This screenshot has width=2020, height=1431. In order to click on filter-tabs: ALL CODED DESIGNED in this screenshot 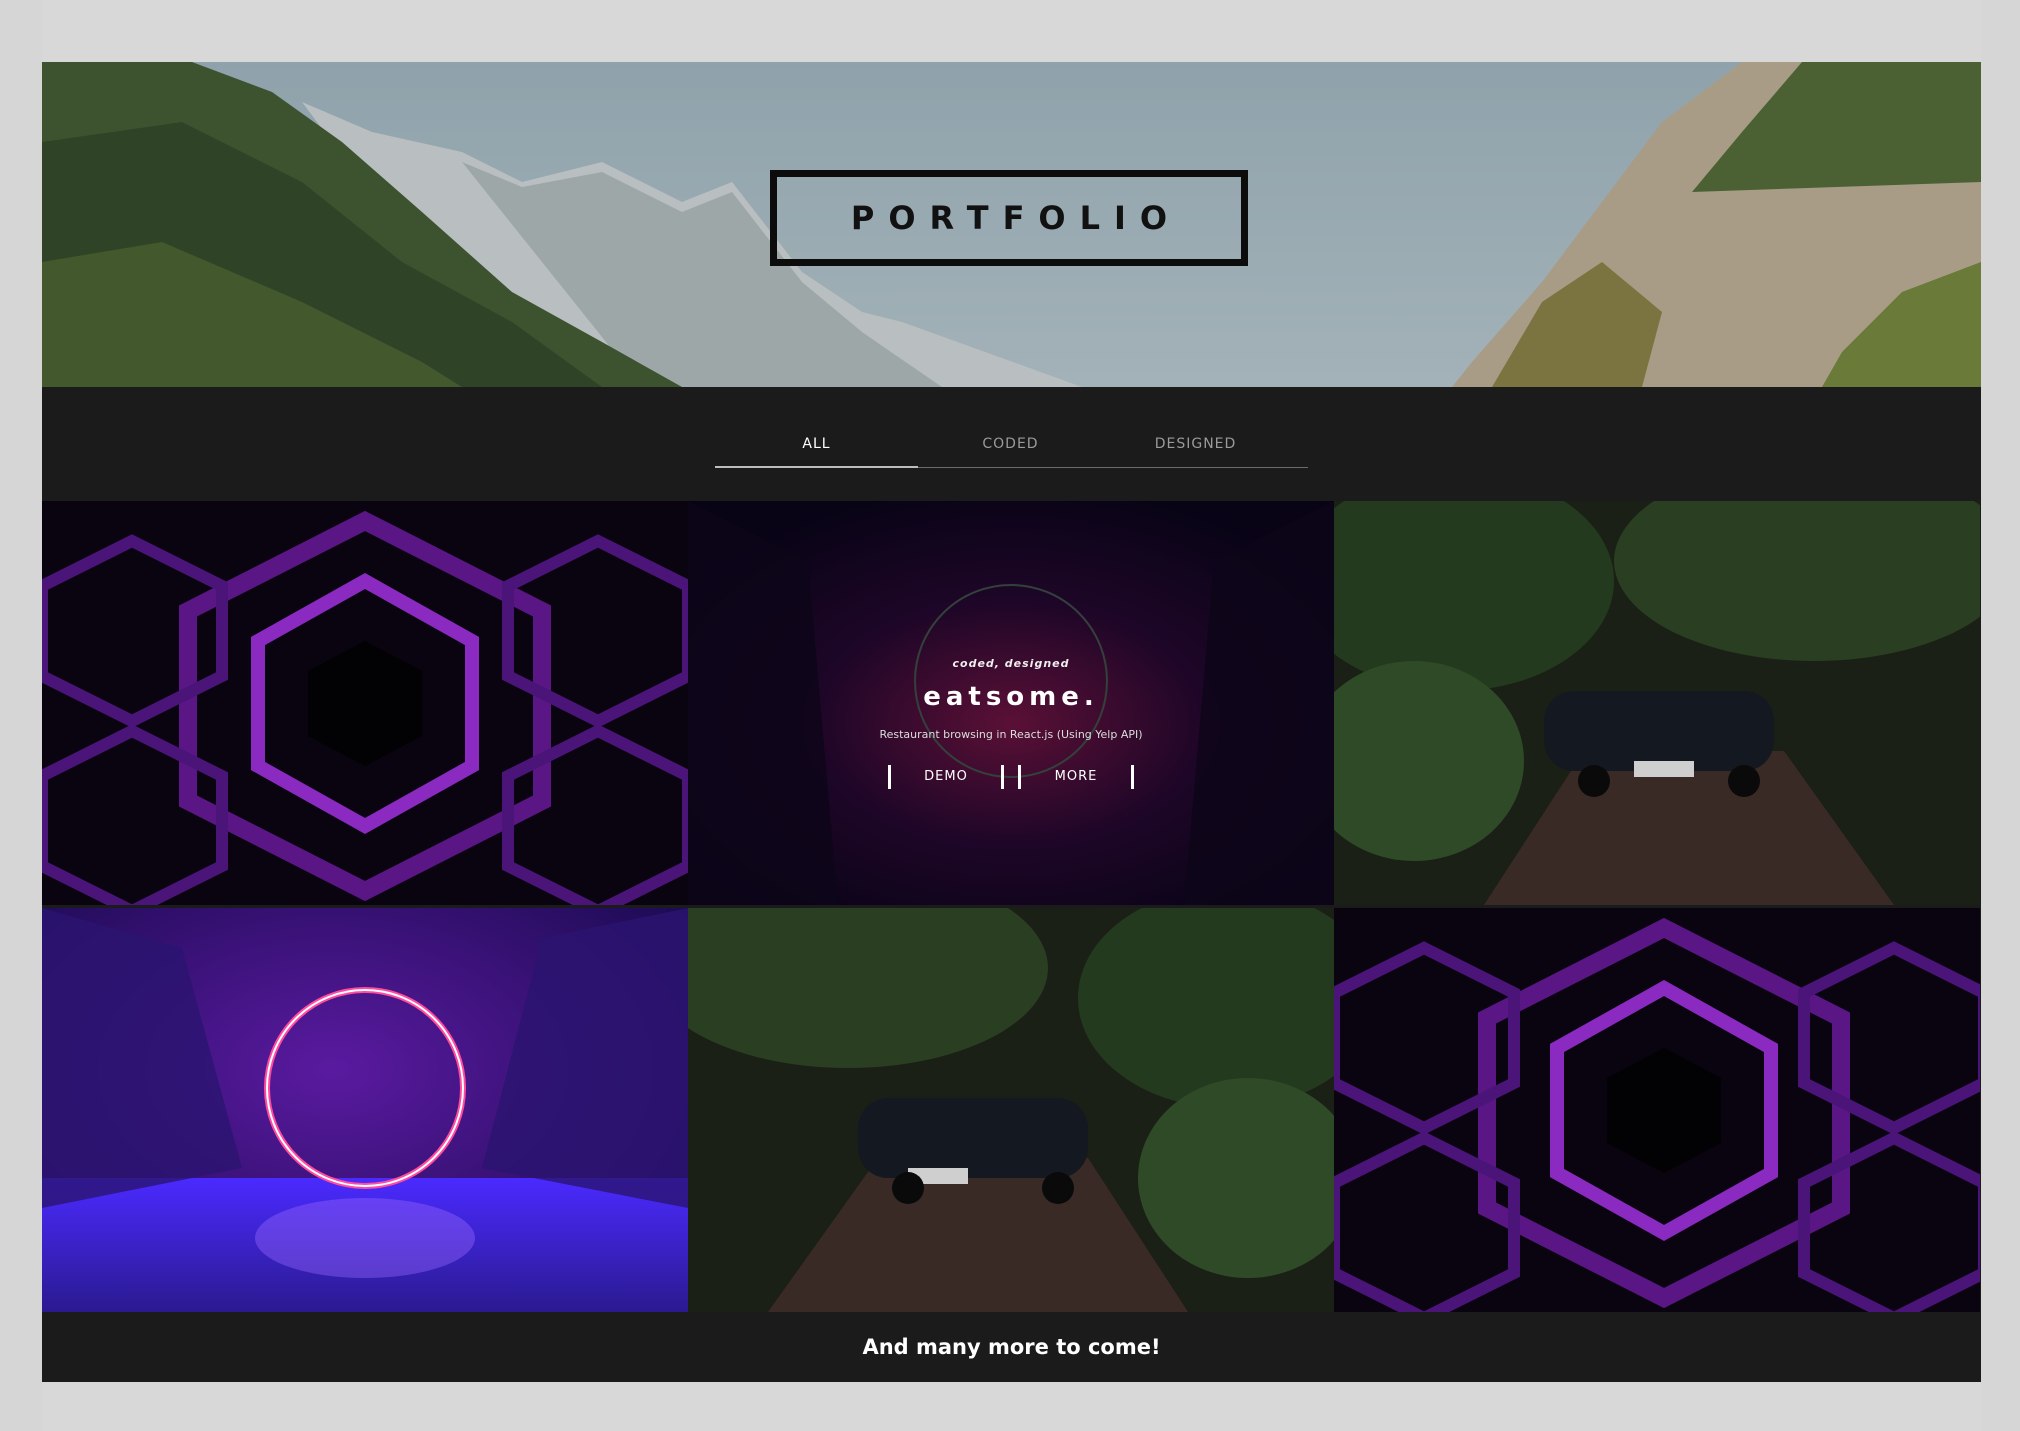, I will do `click(1011, 447)`.